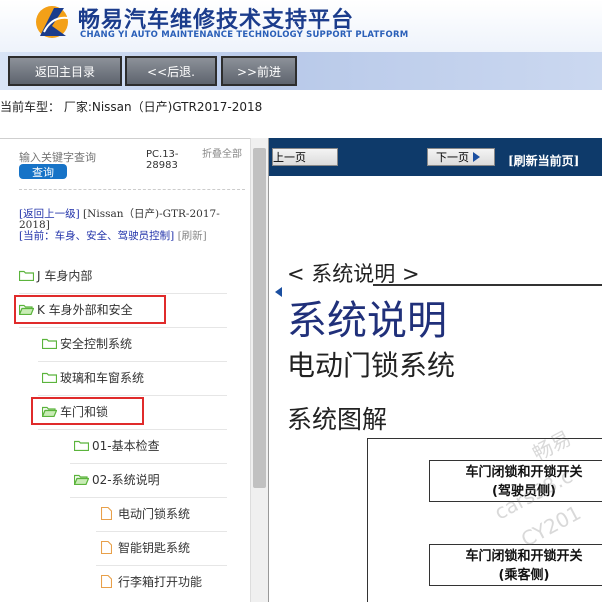  Describe the element at coordinates (278, 292) in the screenshot. I see `arrow-left-icon` at that location.